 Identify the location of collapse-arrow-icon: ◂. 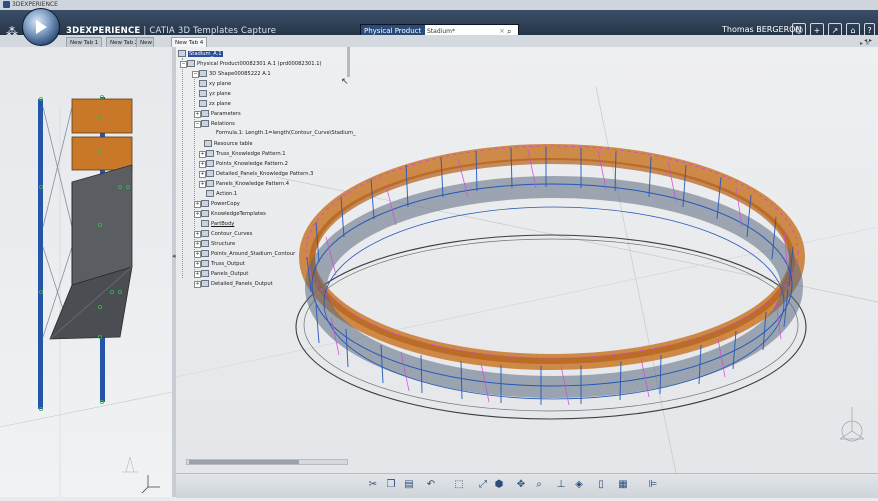
(174, 256).